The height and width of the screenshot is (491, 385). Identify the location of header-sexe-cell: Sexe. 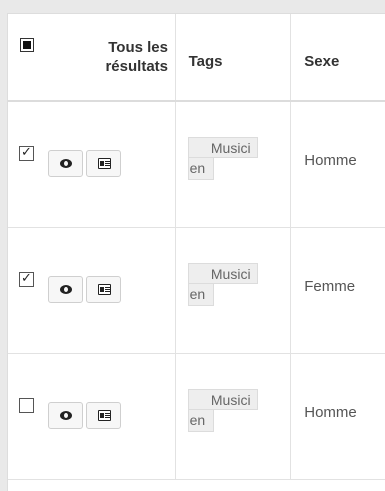
(338, 57).